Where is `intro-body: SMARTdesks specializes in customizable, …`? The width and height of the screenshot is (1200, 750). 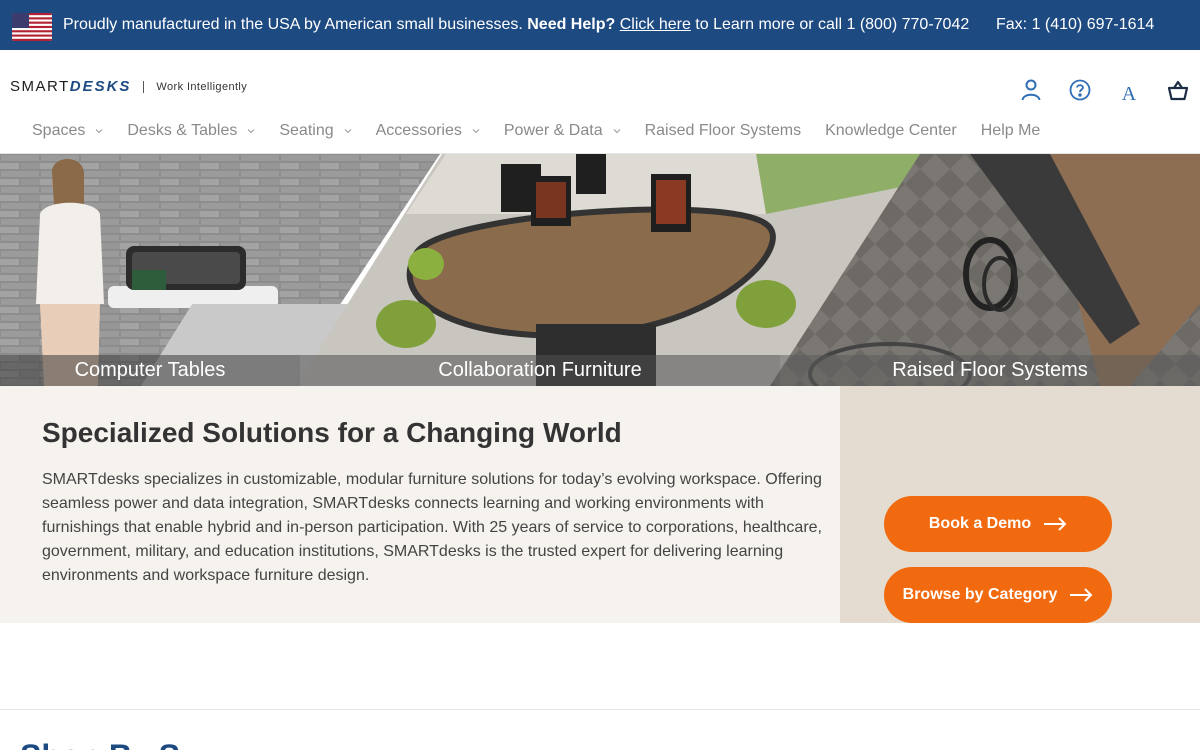
intro-body: SMARTdesks specializes in customizable, … is located at coordinates (432, 527).